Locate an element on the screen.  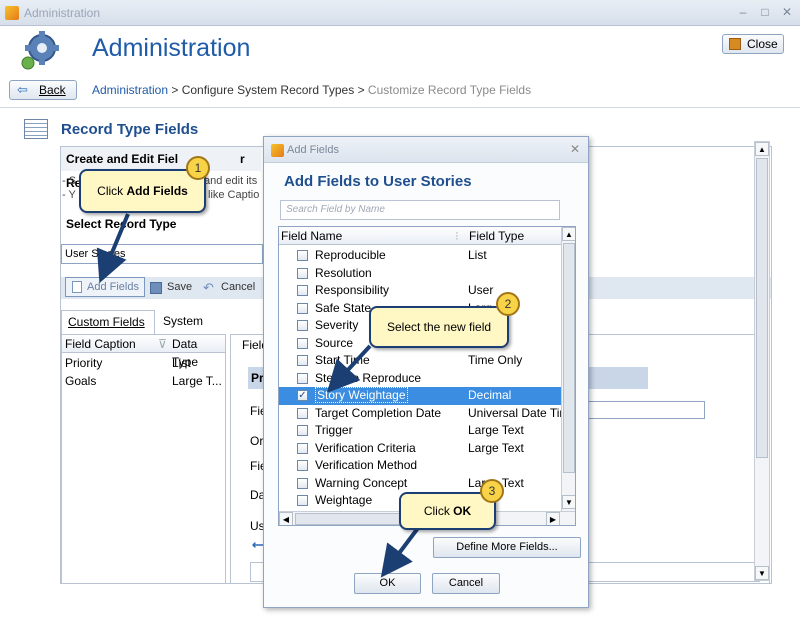
list-item: Responsibility User is located at coordinates (420, 291).